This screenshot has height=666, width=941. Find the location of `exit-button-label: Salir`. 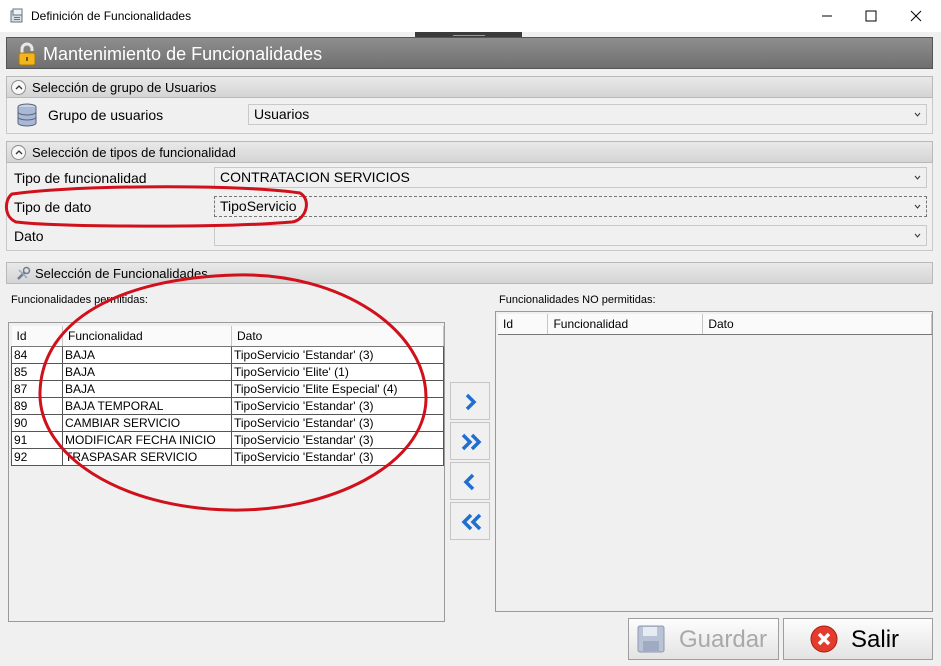

exit-button-label: Salir is located at coordinates (875, 639).